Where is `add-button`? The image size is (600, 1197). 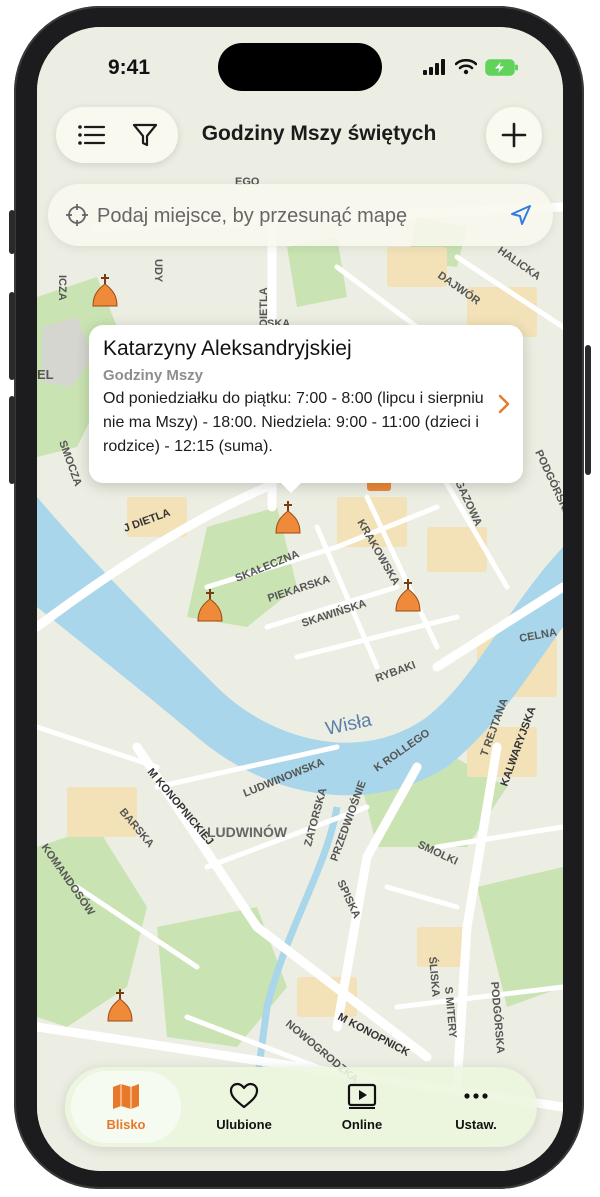
add-button is located at coordinates (514, 135).